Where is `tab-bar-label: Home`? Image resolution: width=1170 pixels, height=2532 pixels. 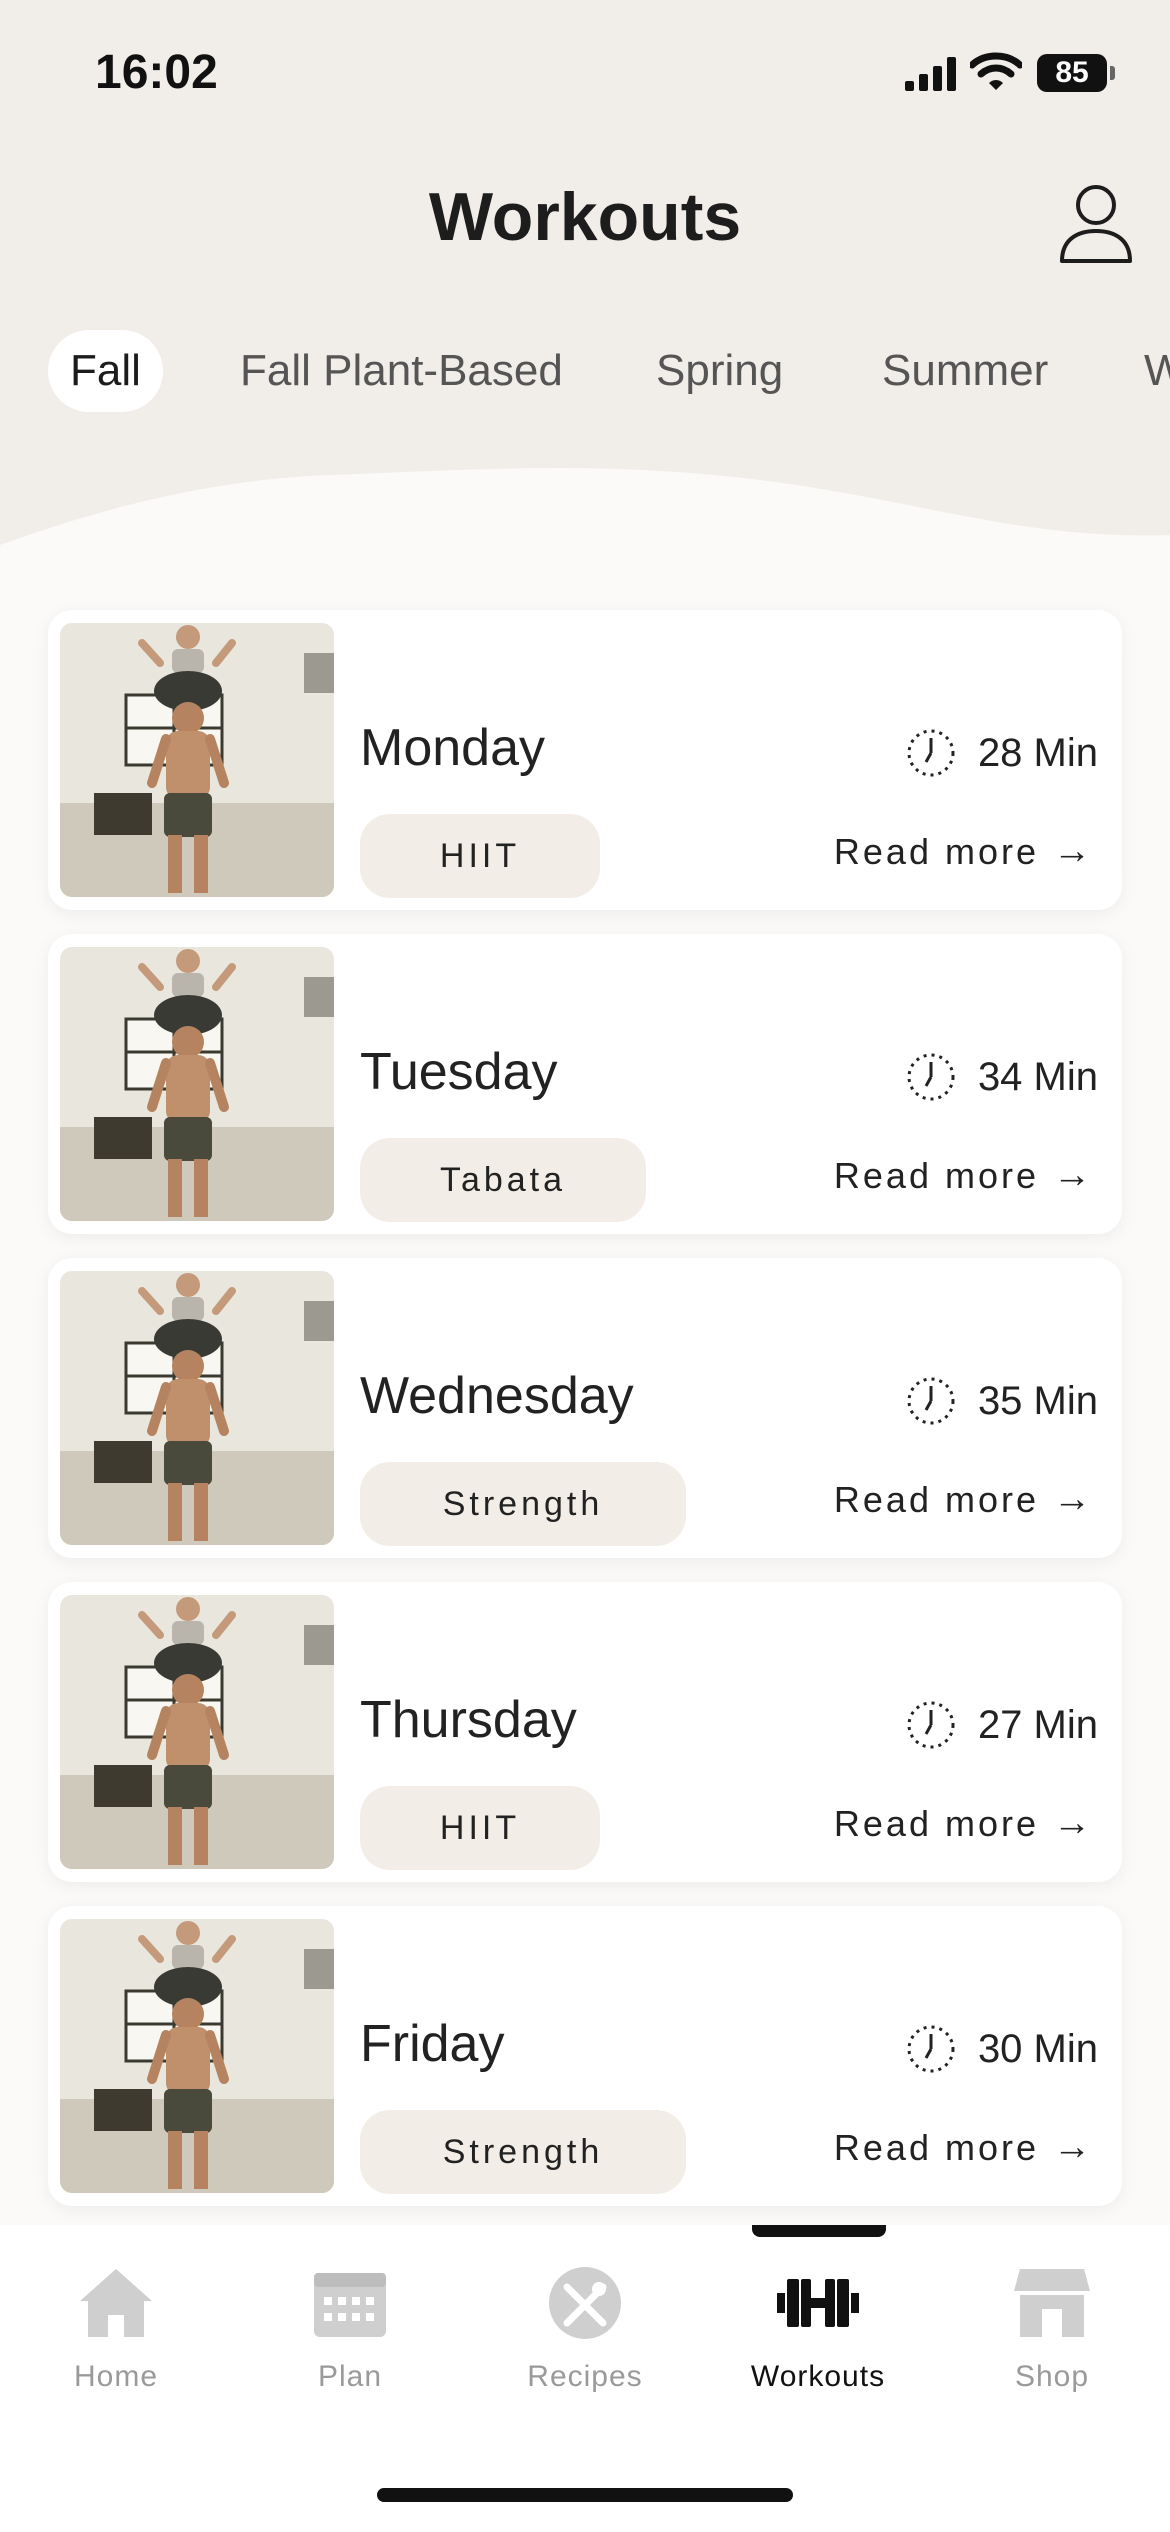
tab-bar-label: Home is located at coordinates (116, 2376).